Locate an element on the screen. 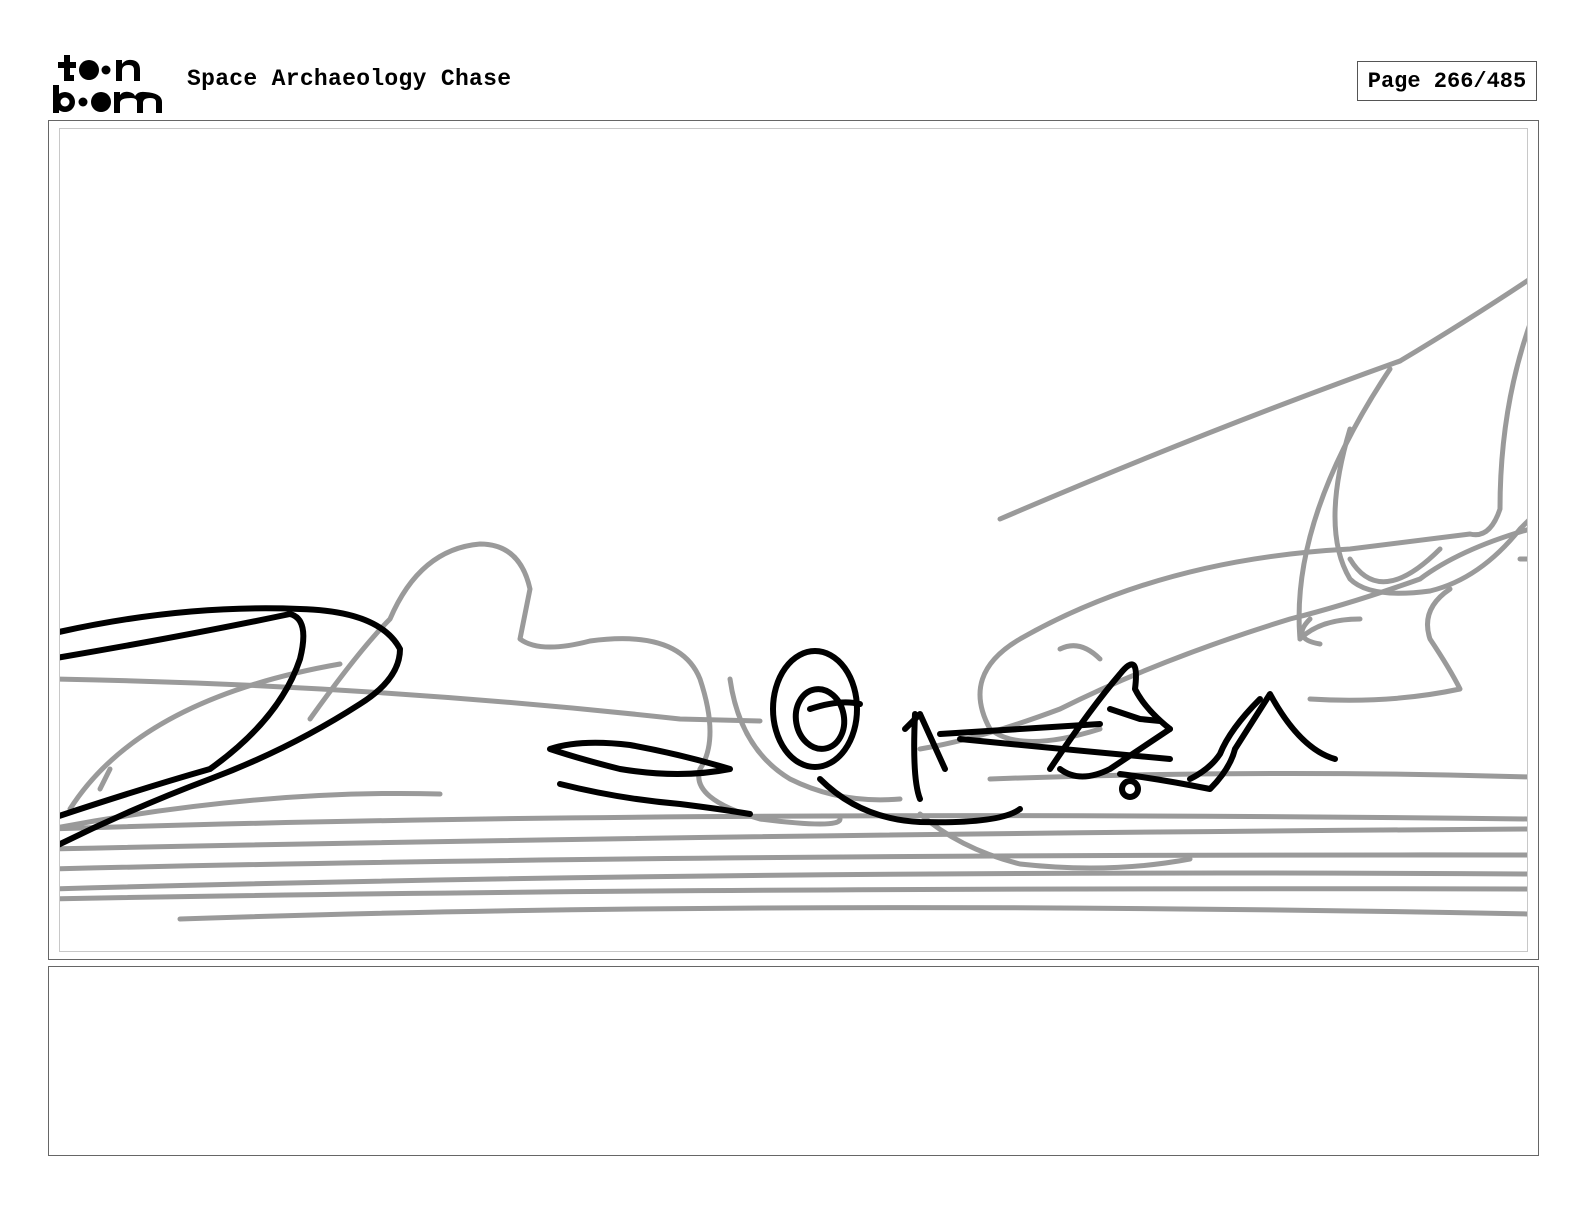 The width and height of the screenshot is (1584, 1224). page-label: Page 266/485 is located at coordinates (1447, 81).